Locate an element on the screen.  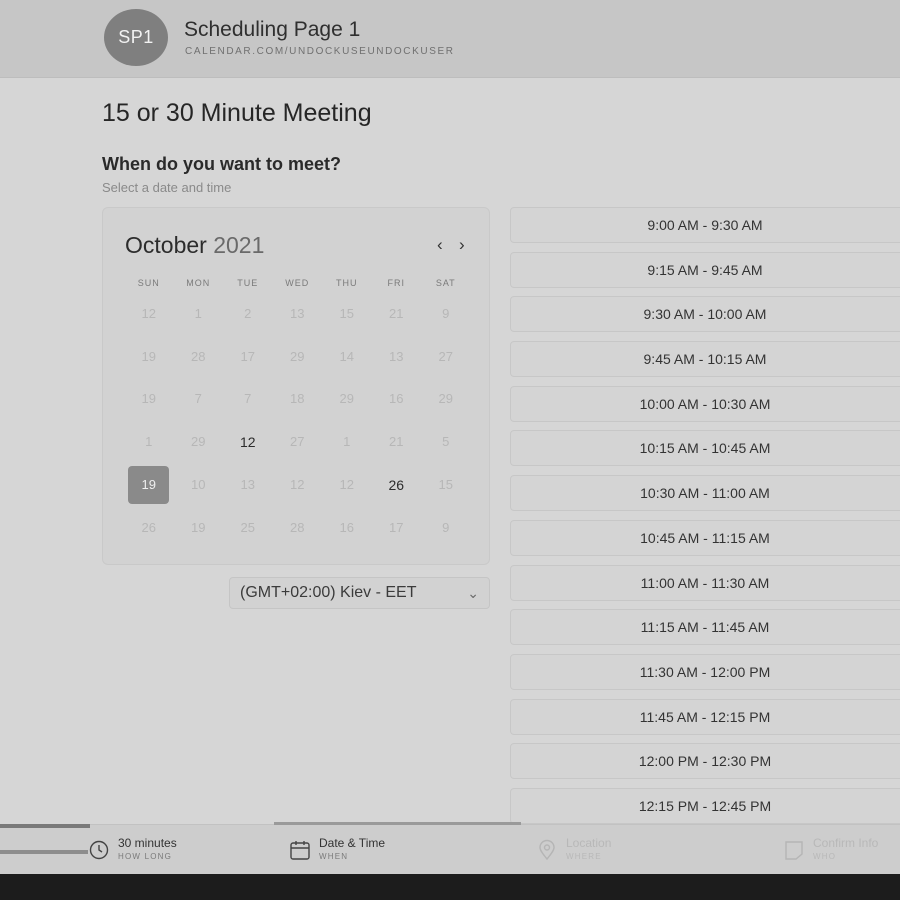
step-progress-bar is located at coordinates (45, 826).